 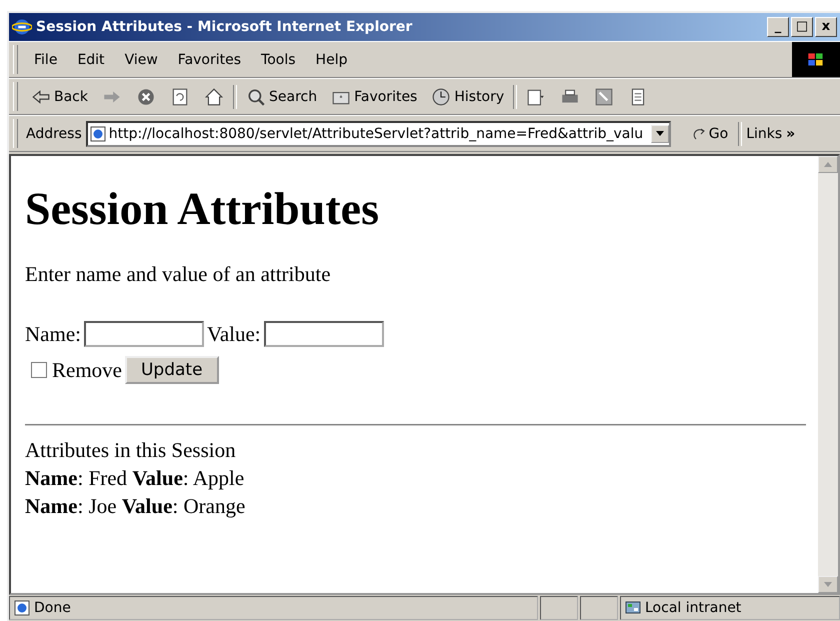 I want to click on menu-item: Edit, so click(x=91, y=60).